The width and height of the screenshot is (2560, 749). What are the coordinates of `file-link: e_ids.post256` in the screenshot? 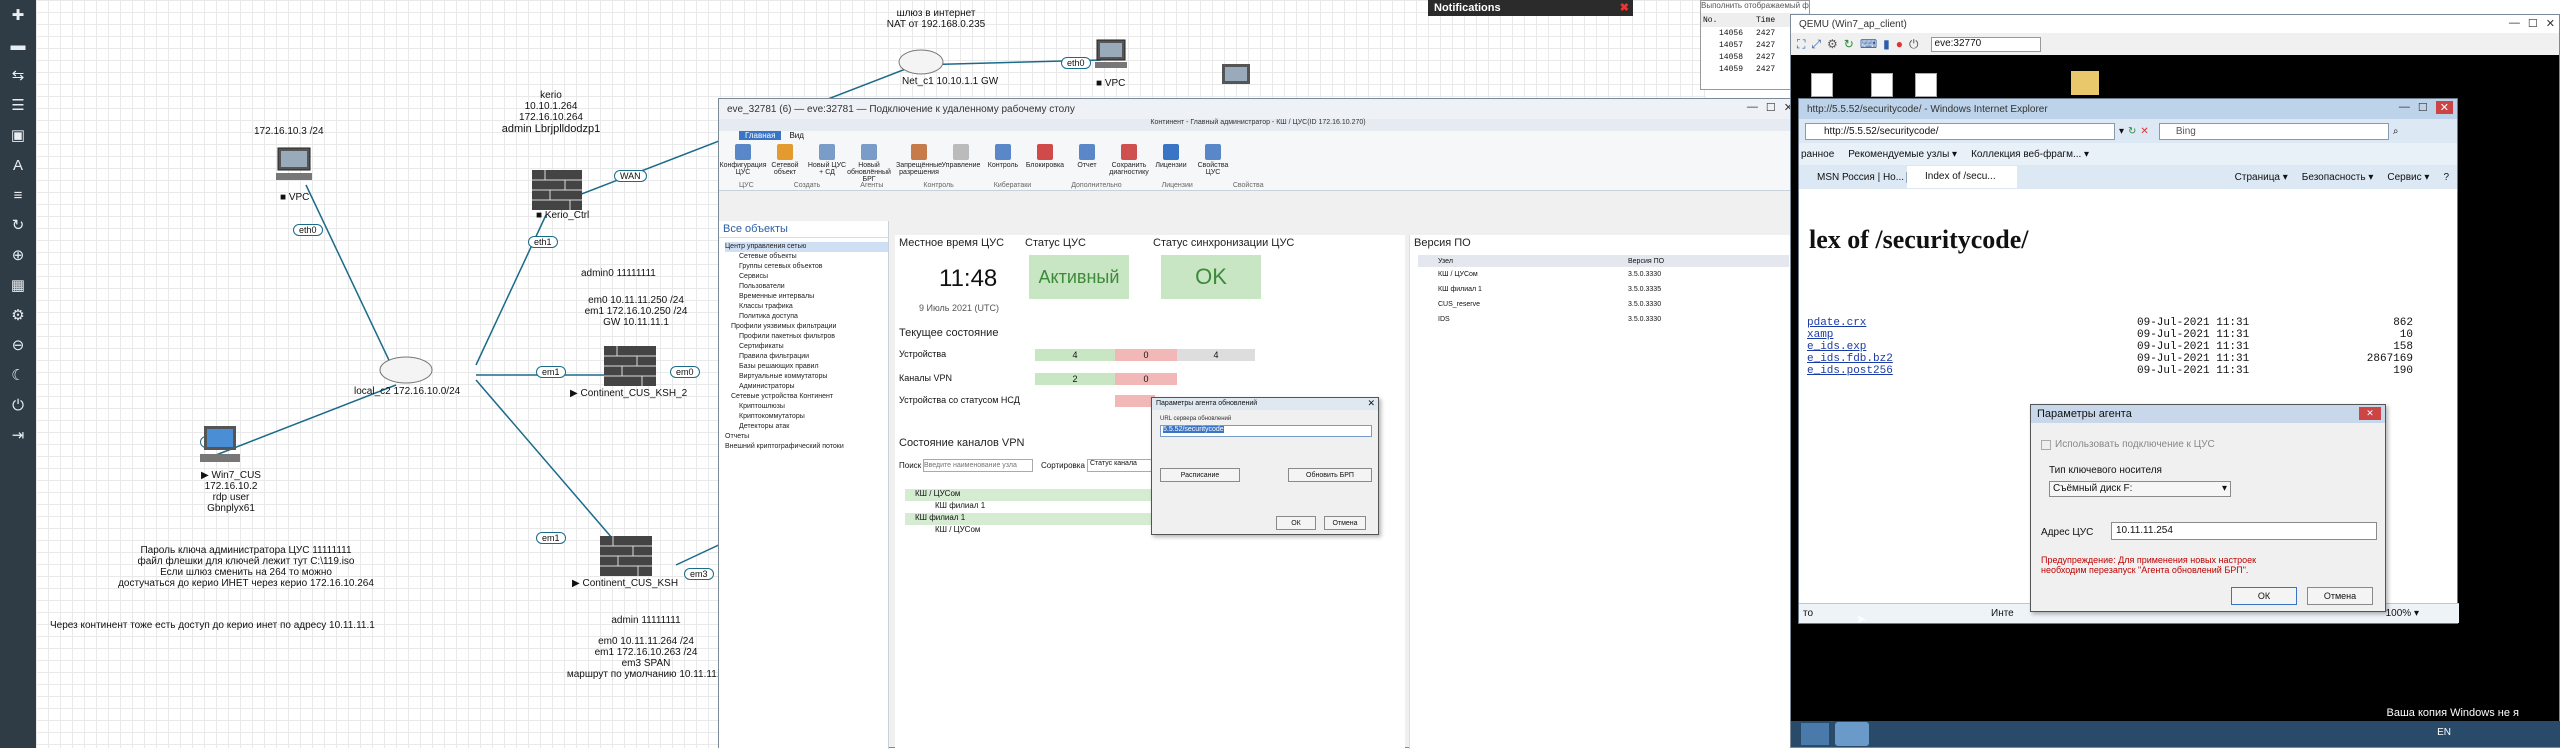 It's located at (1972, 371).